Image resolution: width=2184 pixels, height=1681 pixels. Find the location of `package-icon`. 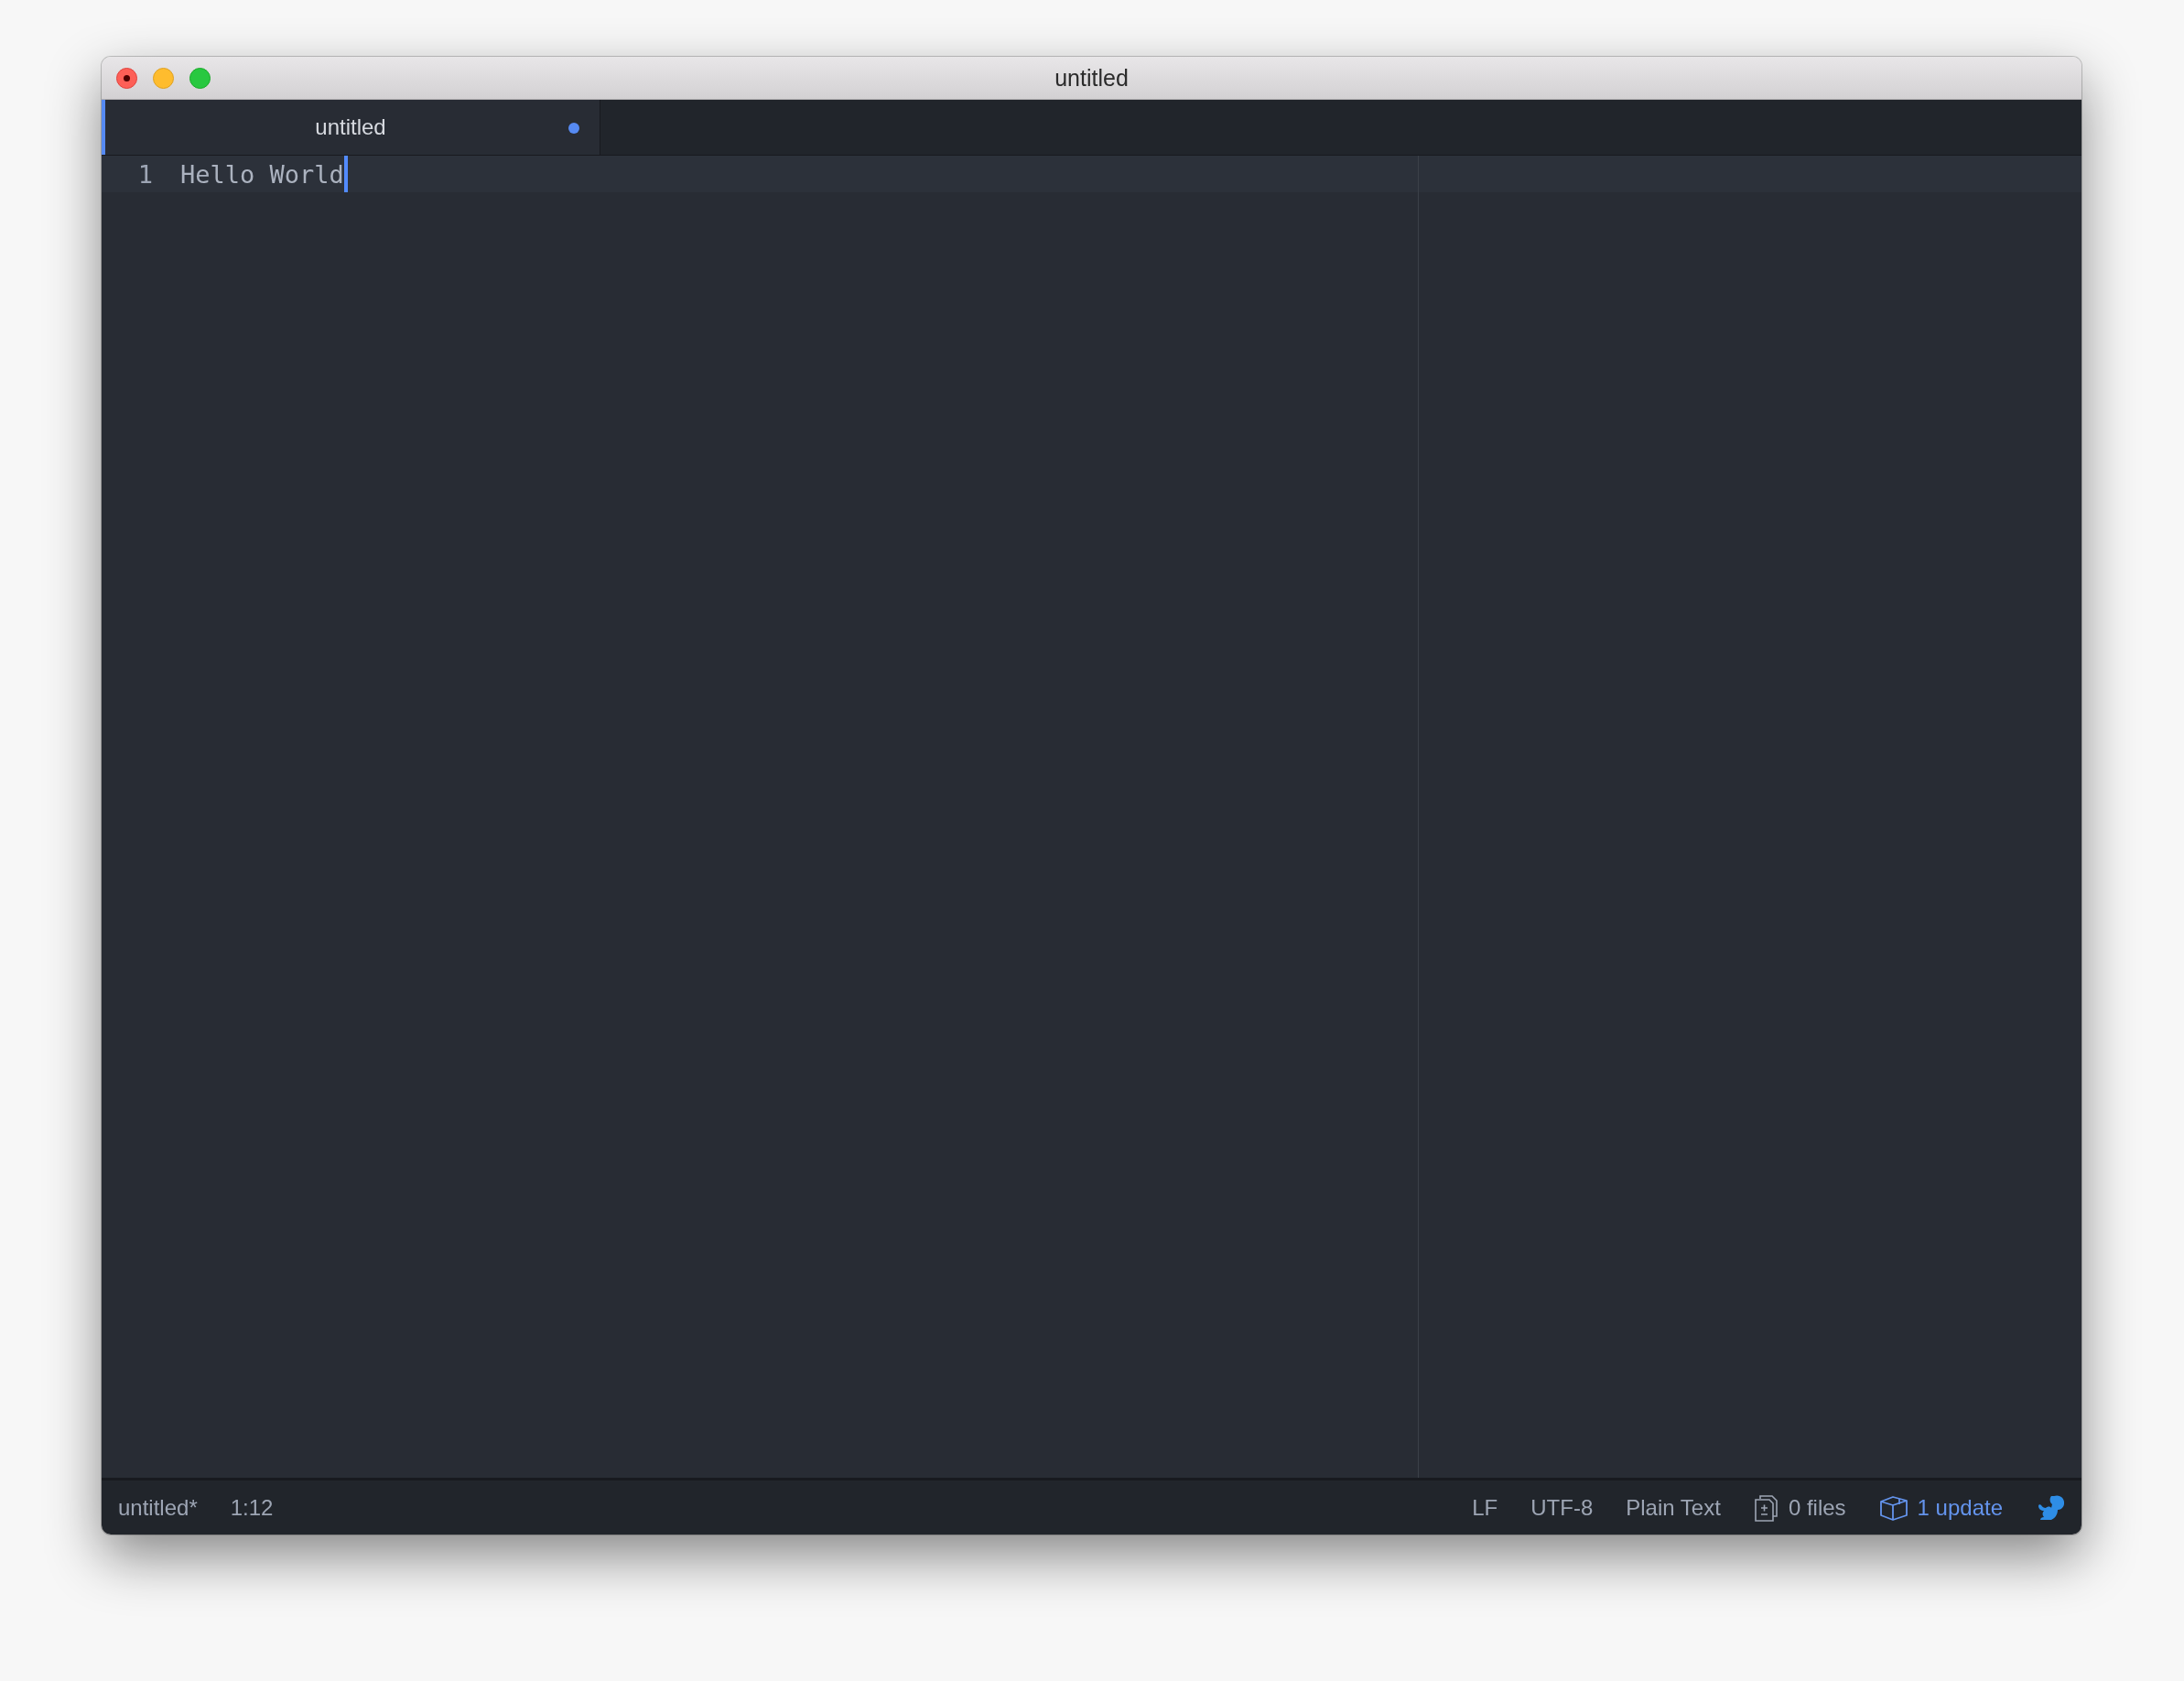

package-icon is located at coordinates (1893, 1507).